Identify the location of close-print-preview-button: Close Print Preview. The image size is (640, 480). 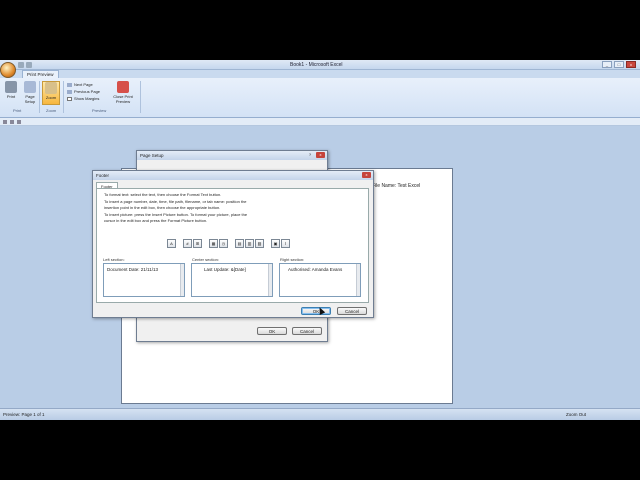
(123, 92).